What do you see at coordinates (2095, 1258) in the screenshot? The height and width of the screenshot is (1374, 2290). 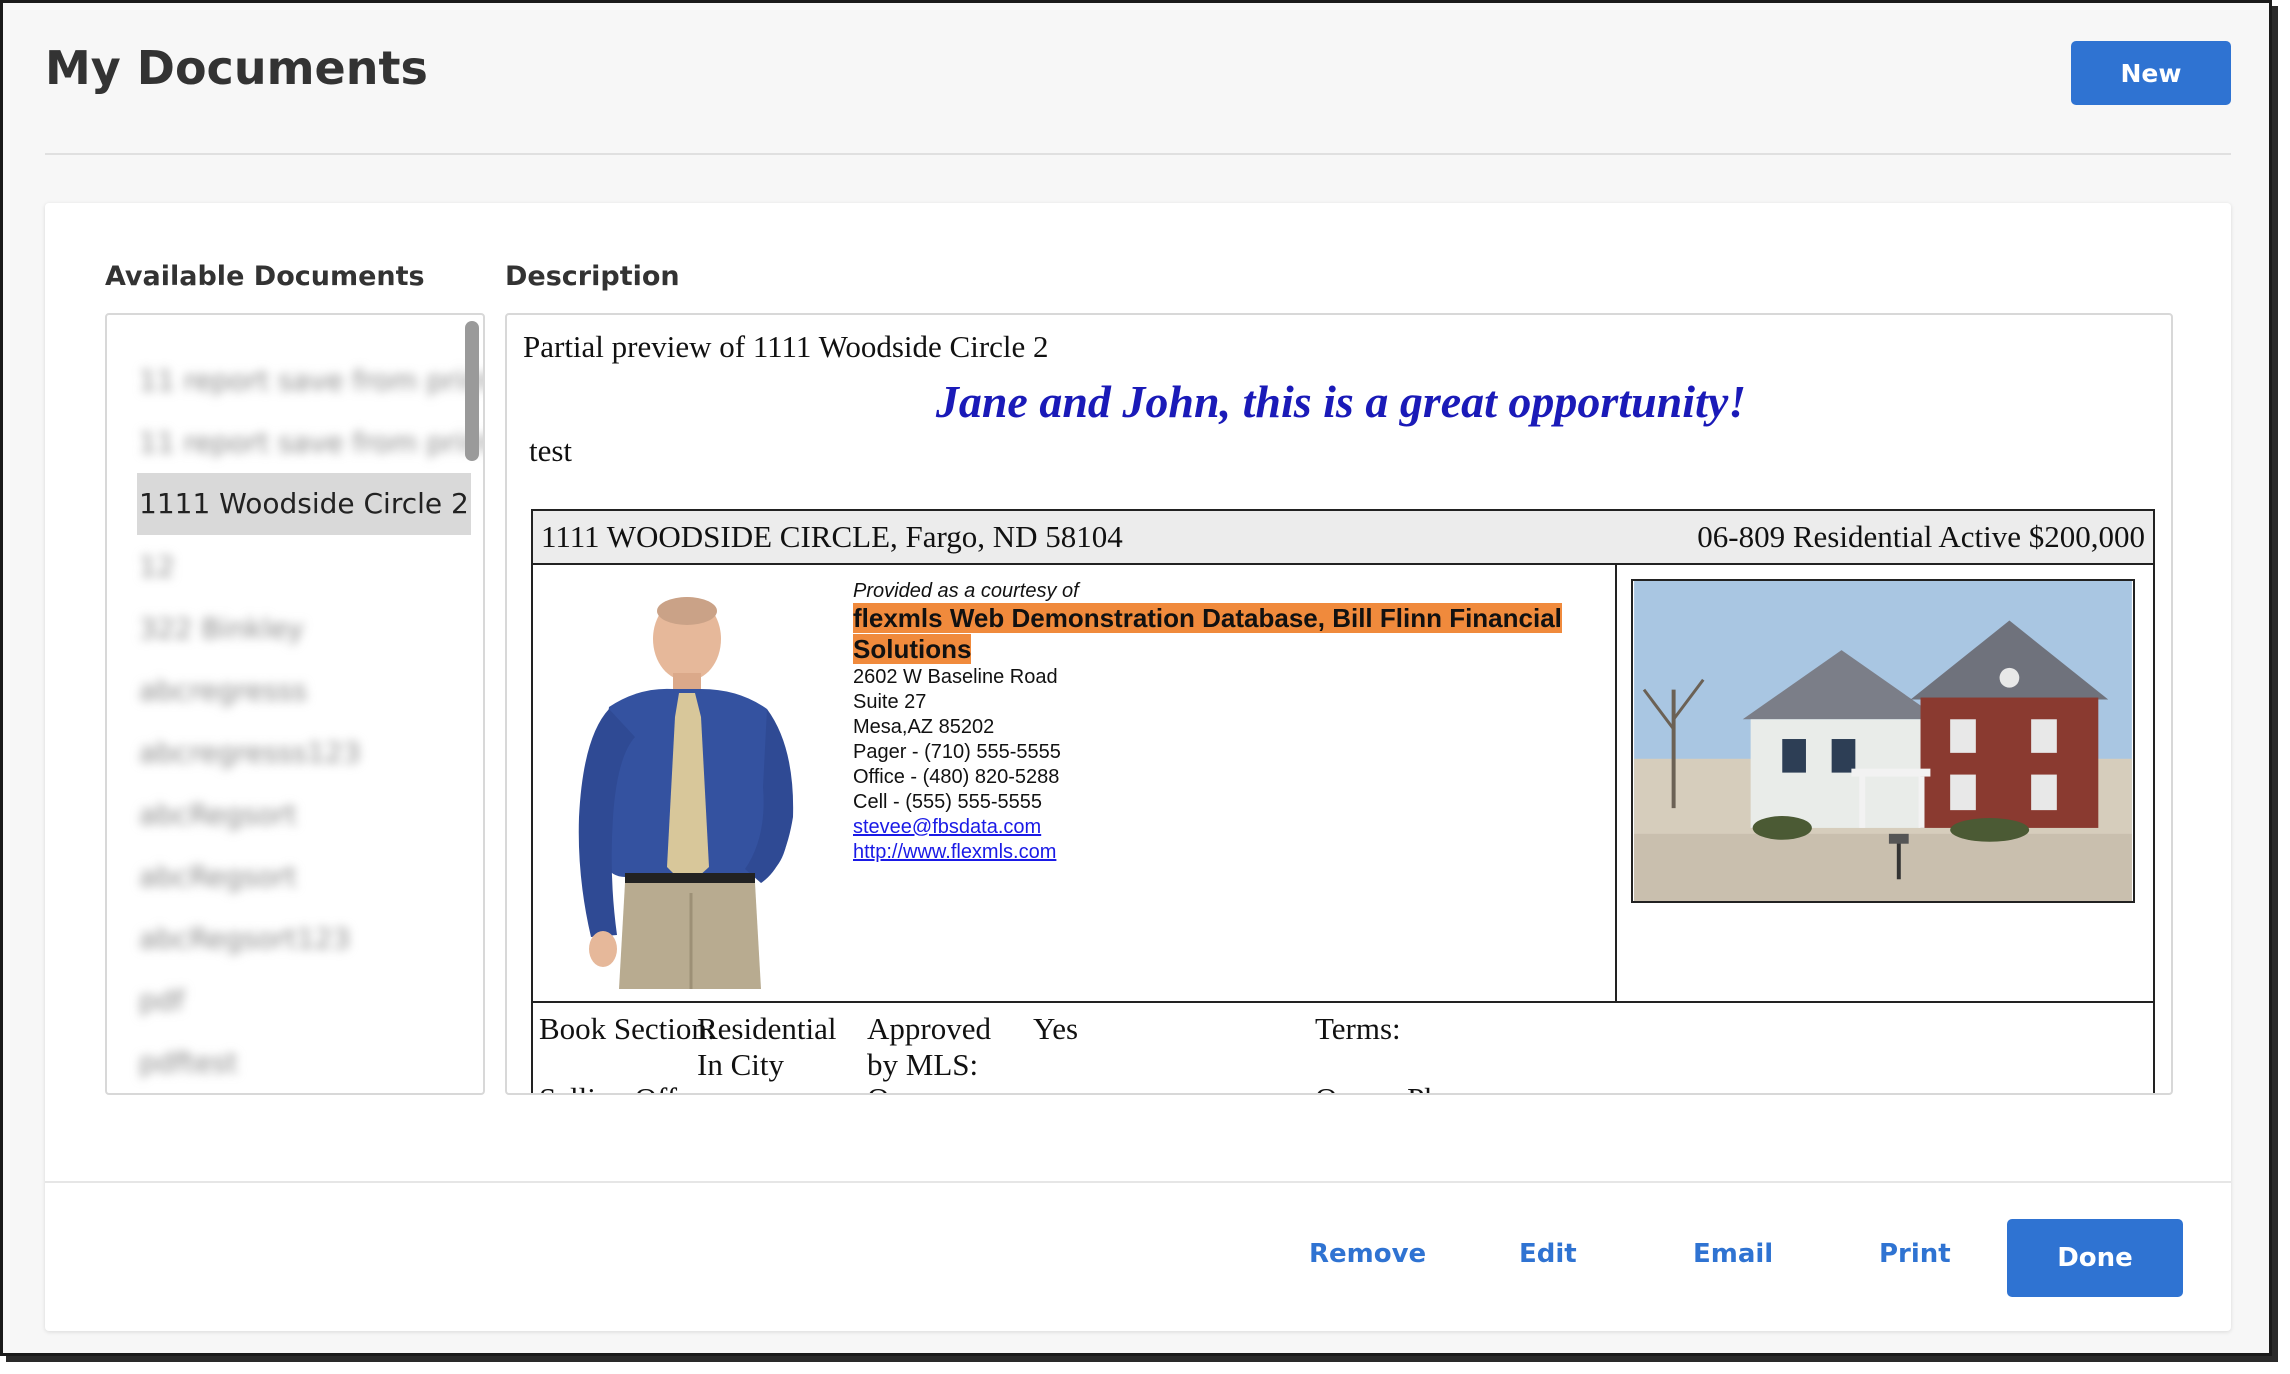 I see `done-button: Done` at bounding box center [2095, 1258].